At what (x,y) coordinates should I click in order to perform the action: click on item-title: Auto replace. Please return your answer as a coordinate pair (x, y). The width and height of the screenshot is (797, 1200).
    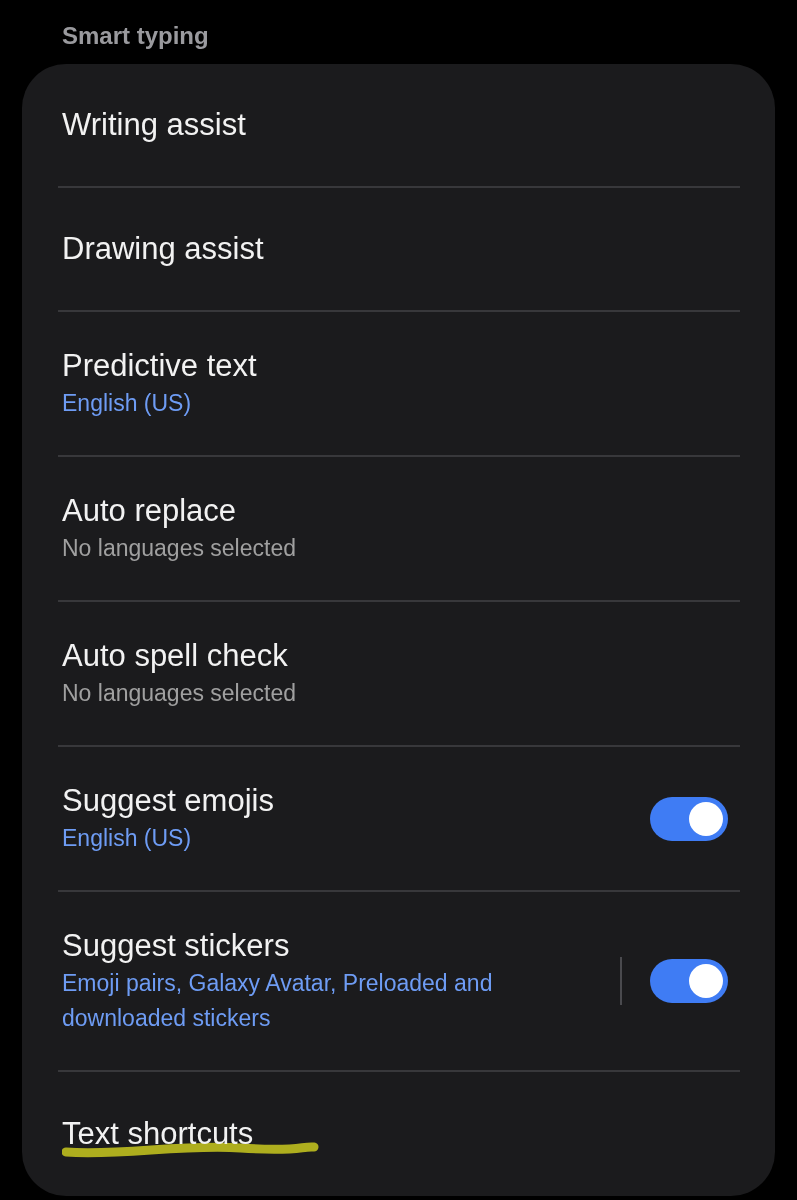
    Looking at the image, I should click on (149, 510).